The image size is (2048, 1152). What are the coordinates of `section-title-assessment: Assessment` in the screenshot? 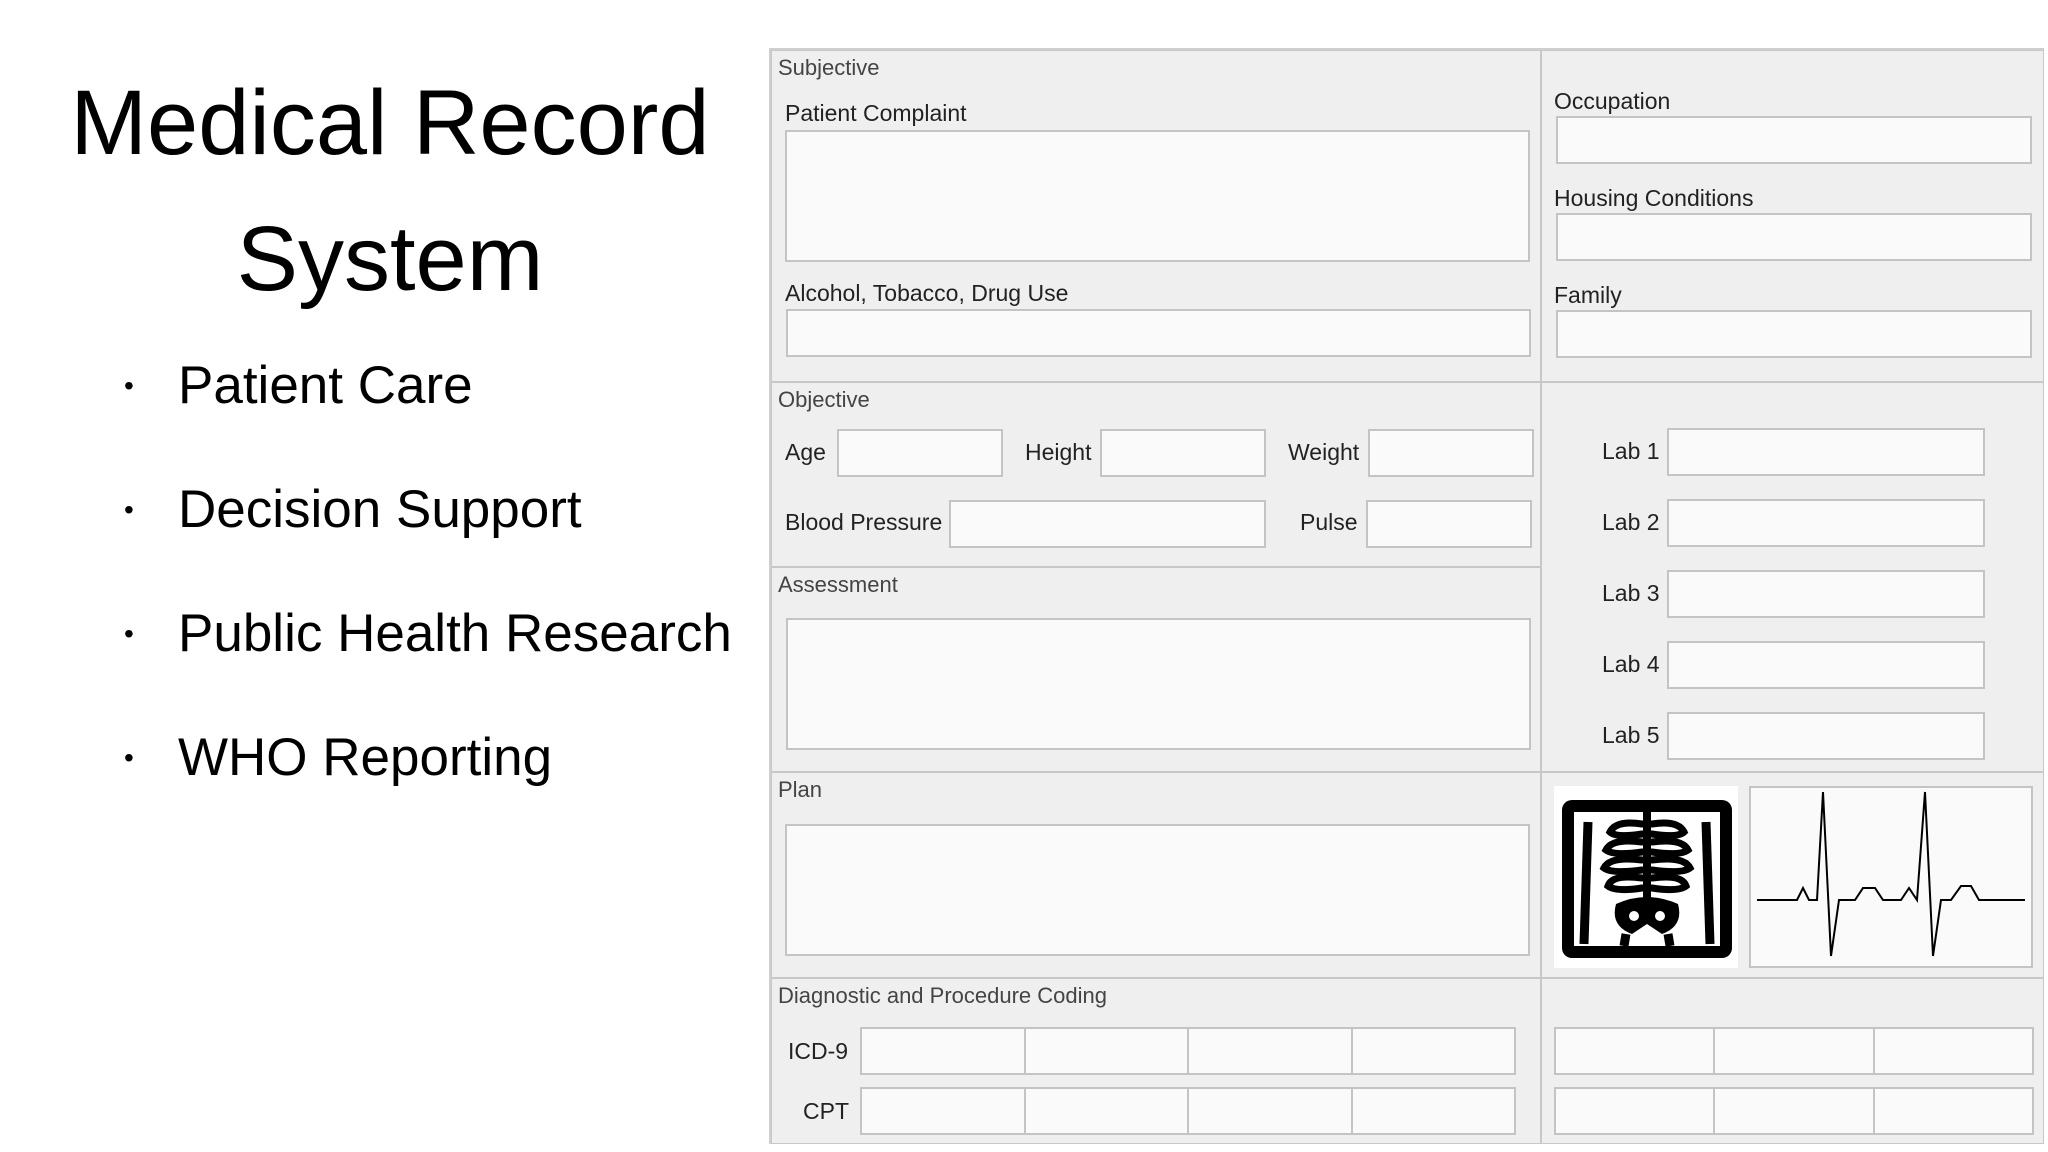 It's located at (838, 584).